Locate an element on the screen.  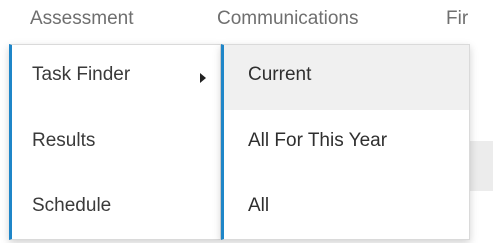
dropdown-item-label: Schedule is located at coordinates (72, 205).